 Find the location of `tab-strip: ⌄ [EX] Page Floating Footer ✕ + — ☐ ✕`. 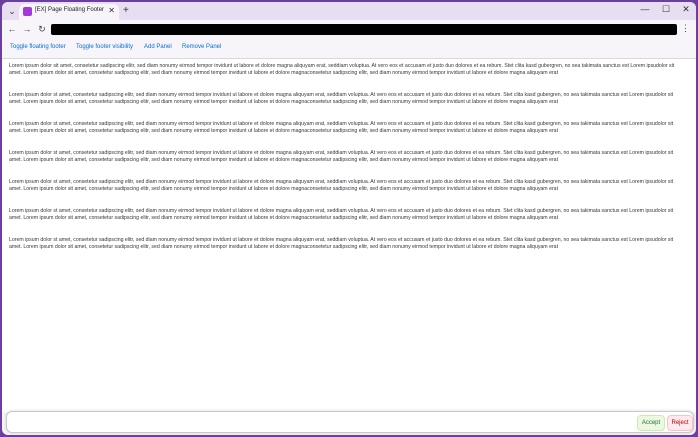

tab-strip: ⌄ [EX] Page Floating Footer ✕ + — ☐ ✕ is located at coordinates (349, 11).